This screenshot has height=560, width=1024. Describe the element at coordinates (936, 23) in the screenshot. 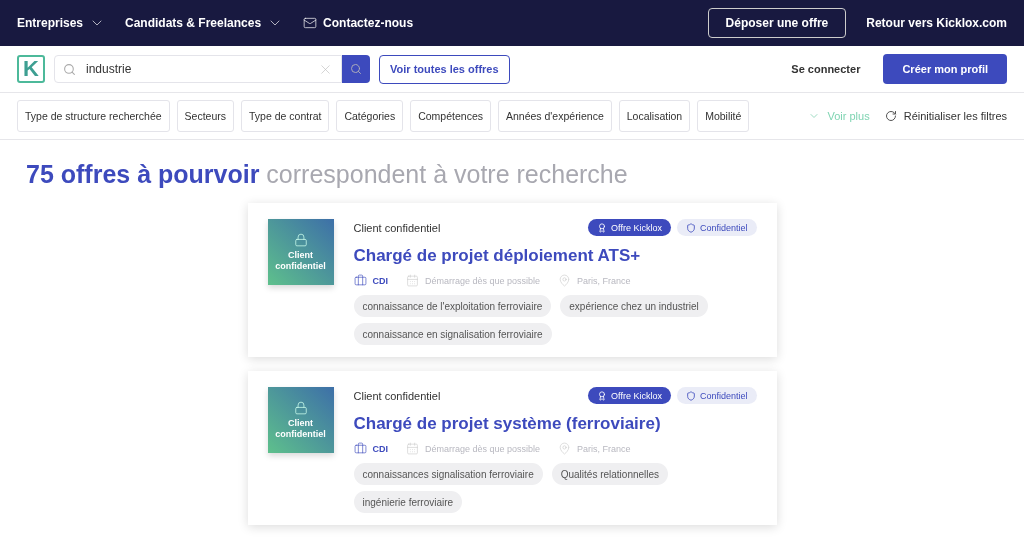

I see `back-link: Retour vers Kicklox.com` at that location.